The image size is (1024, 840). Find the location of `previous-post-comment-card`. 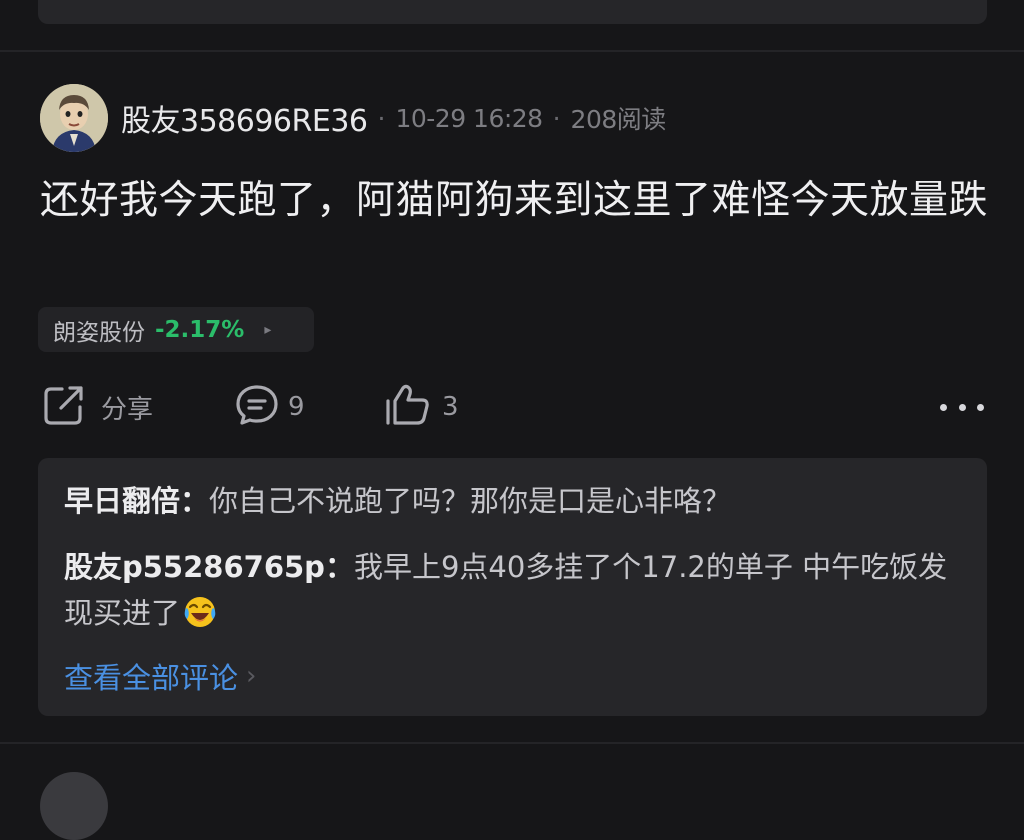

previous-post-comment-card is located at coordinates (512, 12).